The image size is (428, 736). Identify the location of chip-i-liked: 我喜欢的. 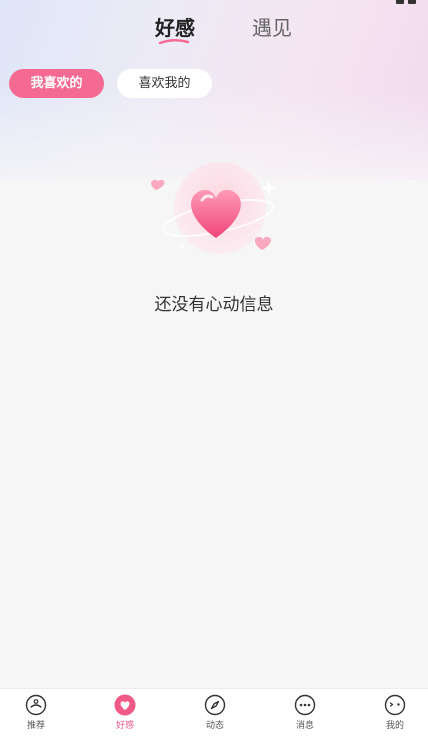
(56, 83).